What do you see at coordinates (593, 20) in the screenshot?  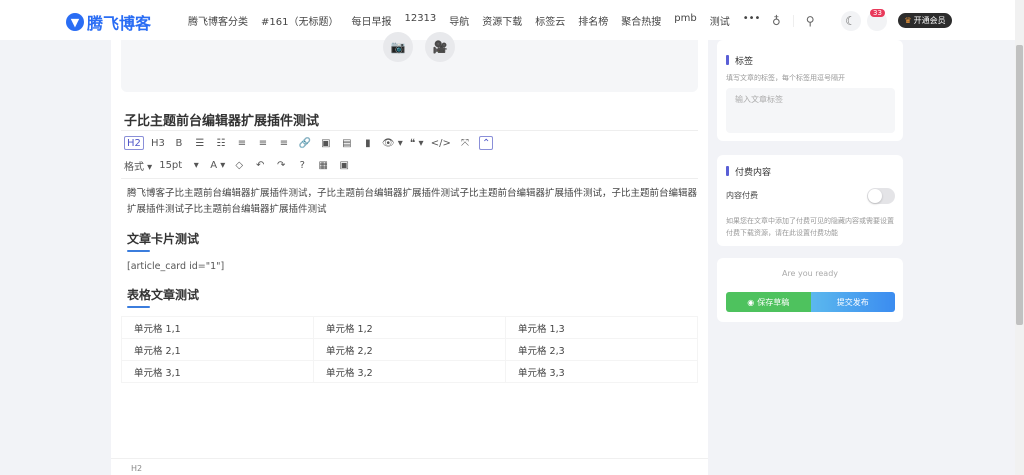 I see `nav-item: 排名榜` at bounding box center [593, 20].